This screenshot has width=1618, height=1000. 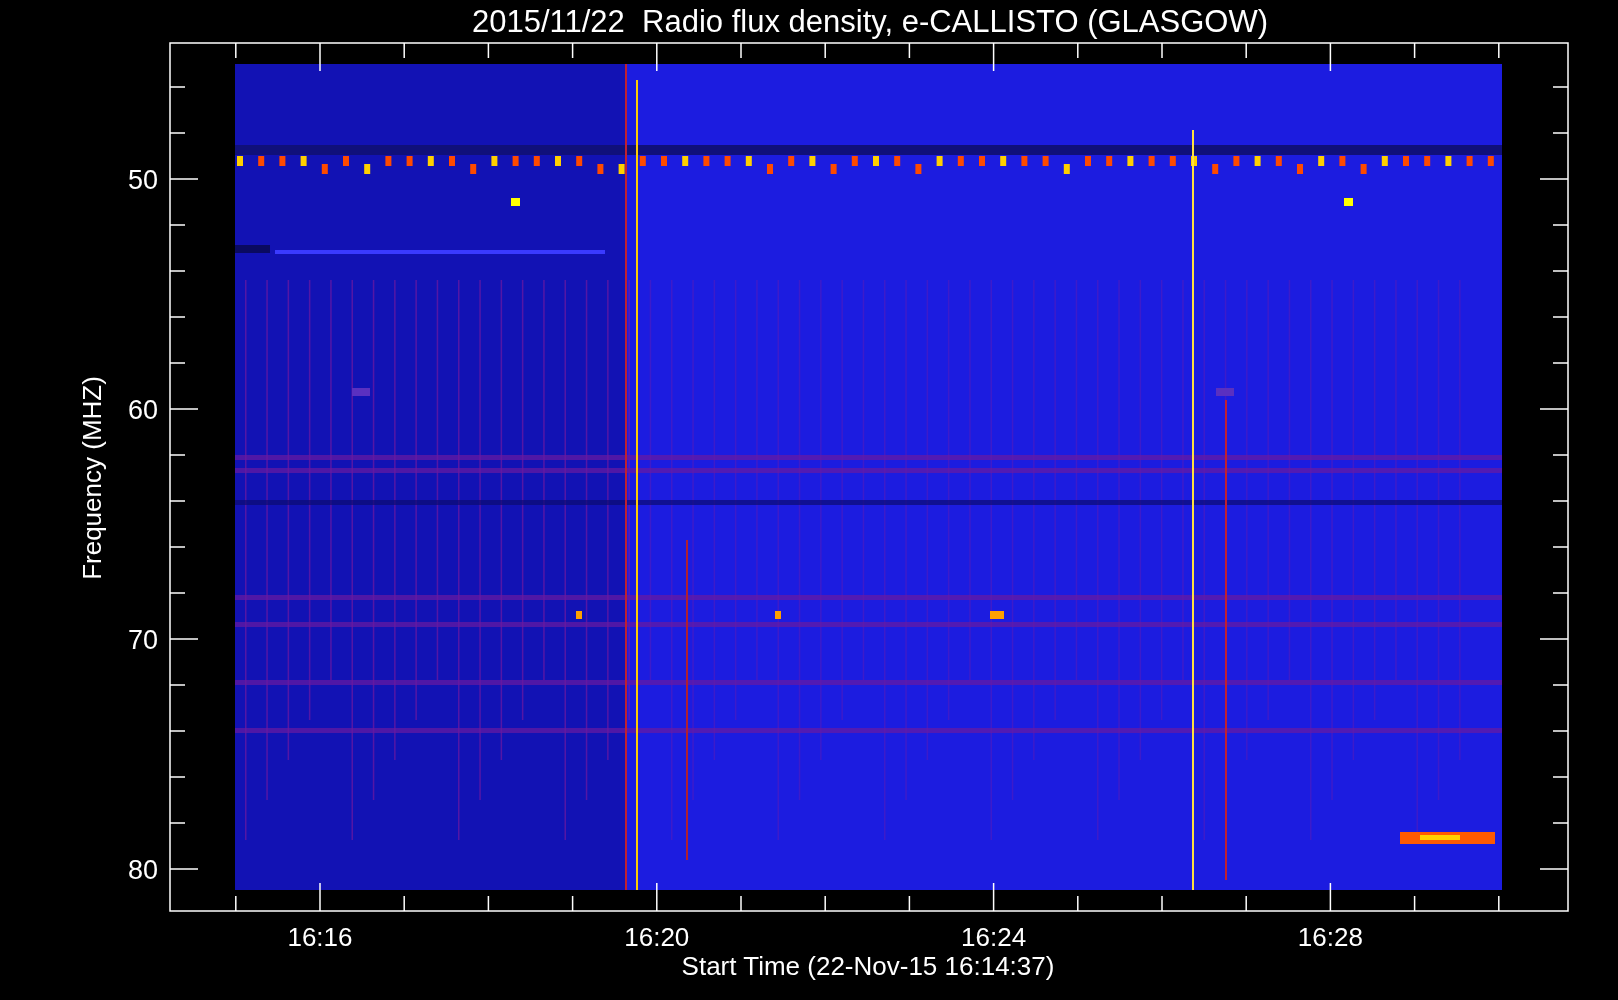 I want to click on x-tick-label: 16:16, so click(x=320, y=937).